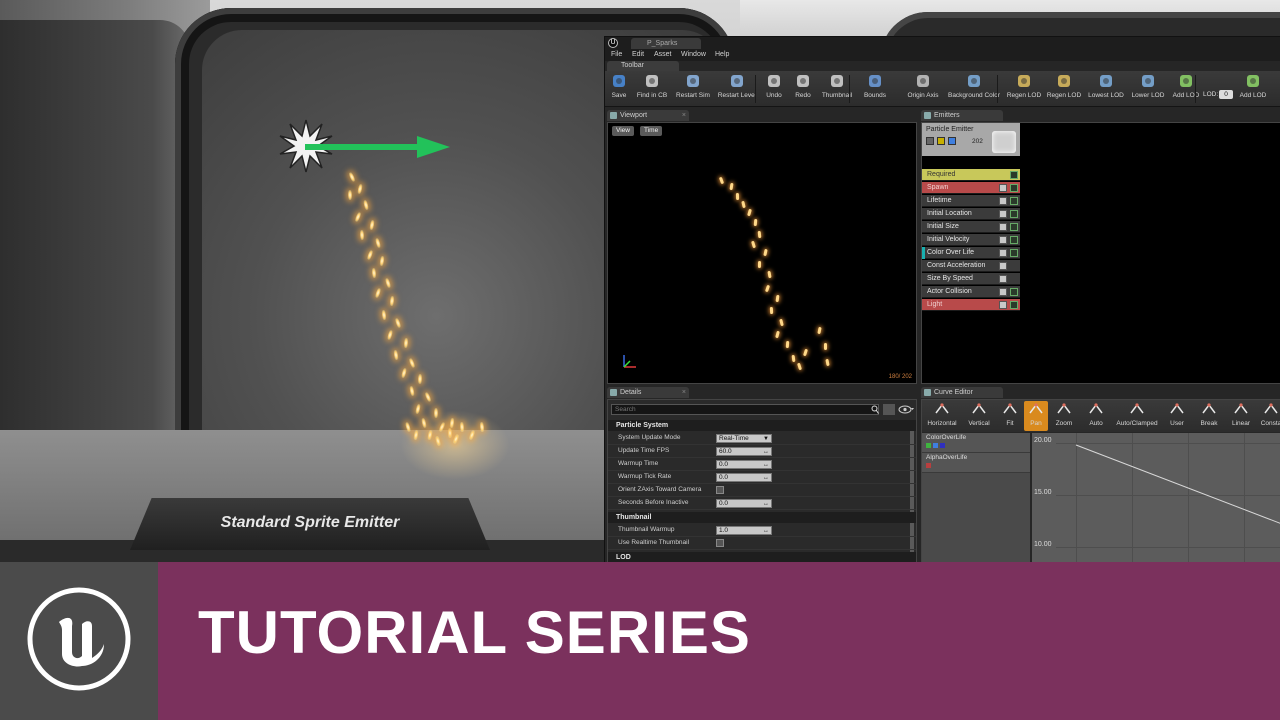 This screenshot has width=1280, height=720. I want to click on toolbar-restart-sim-button: Restart Sim, so click(693, 89).